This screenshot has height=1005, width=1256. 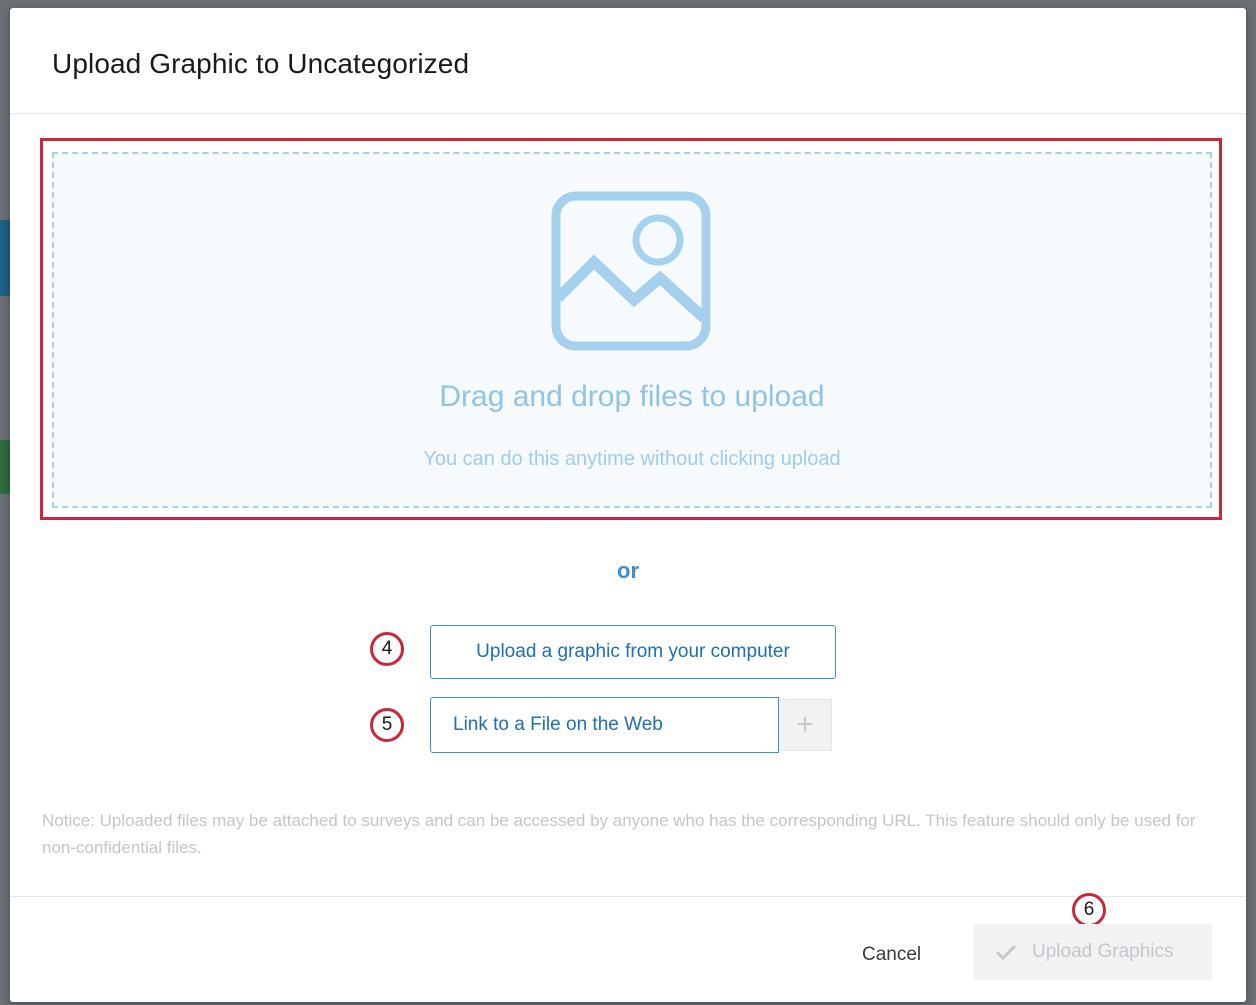 I want to click on image-icon, so click(x=631, y=271).